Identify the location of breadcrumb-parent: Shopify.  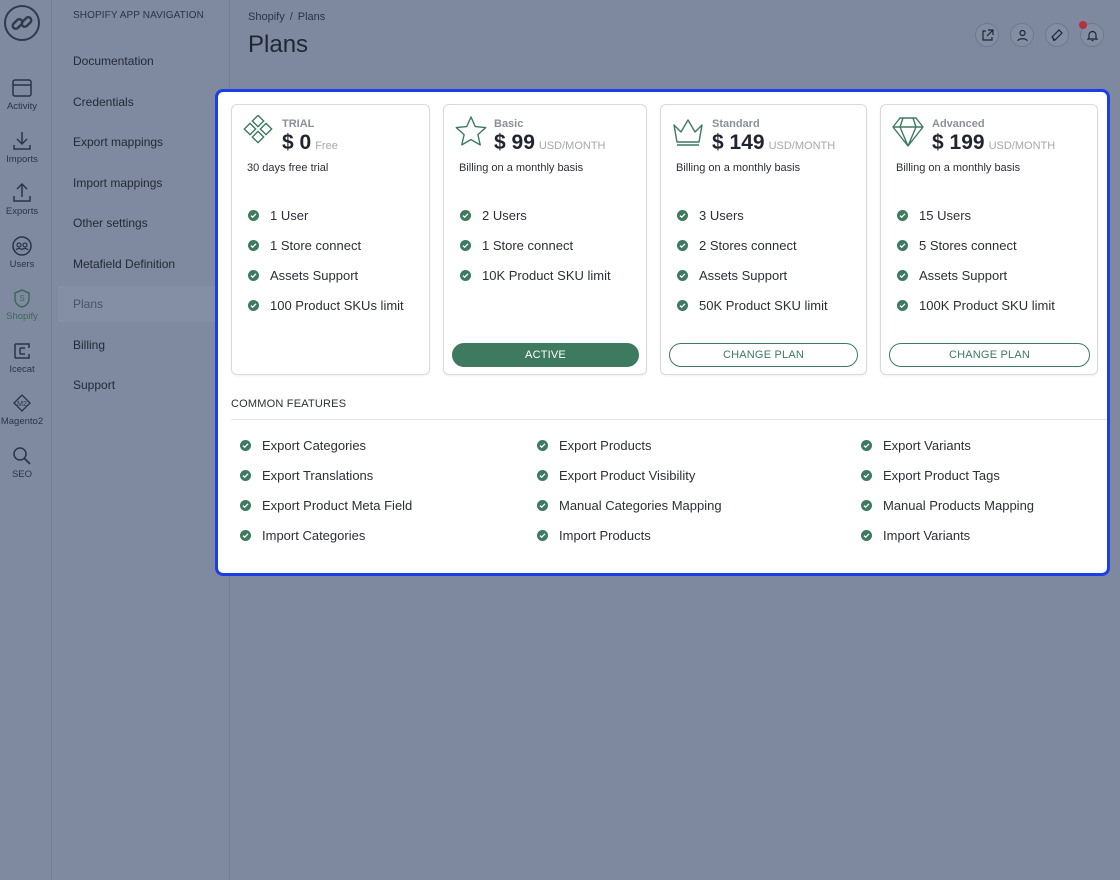
(266, 17).